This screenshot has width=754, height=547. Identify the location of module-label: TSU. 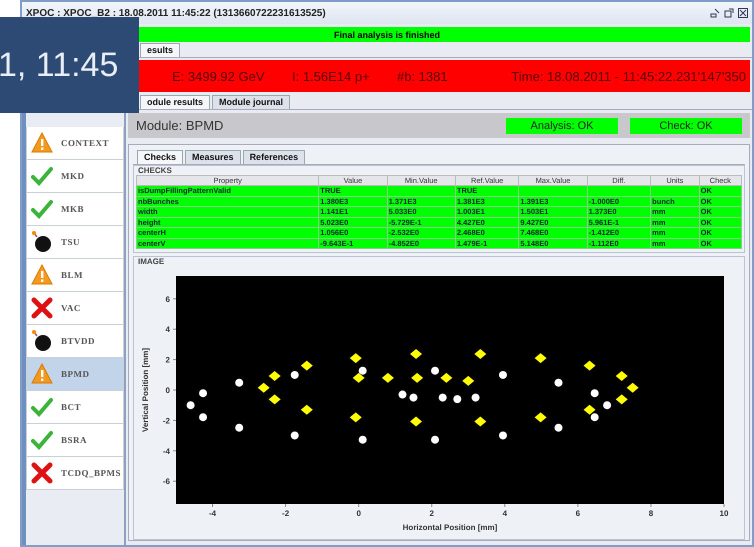
(70, 242).